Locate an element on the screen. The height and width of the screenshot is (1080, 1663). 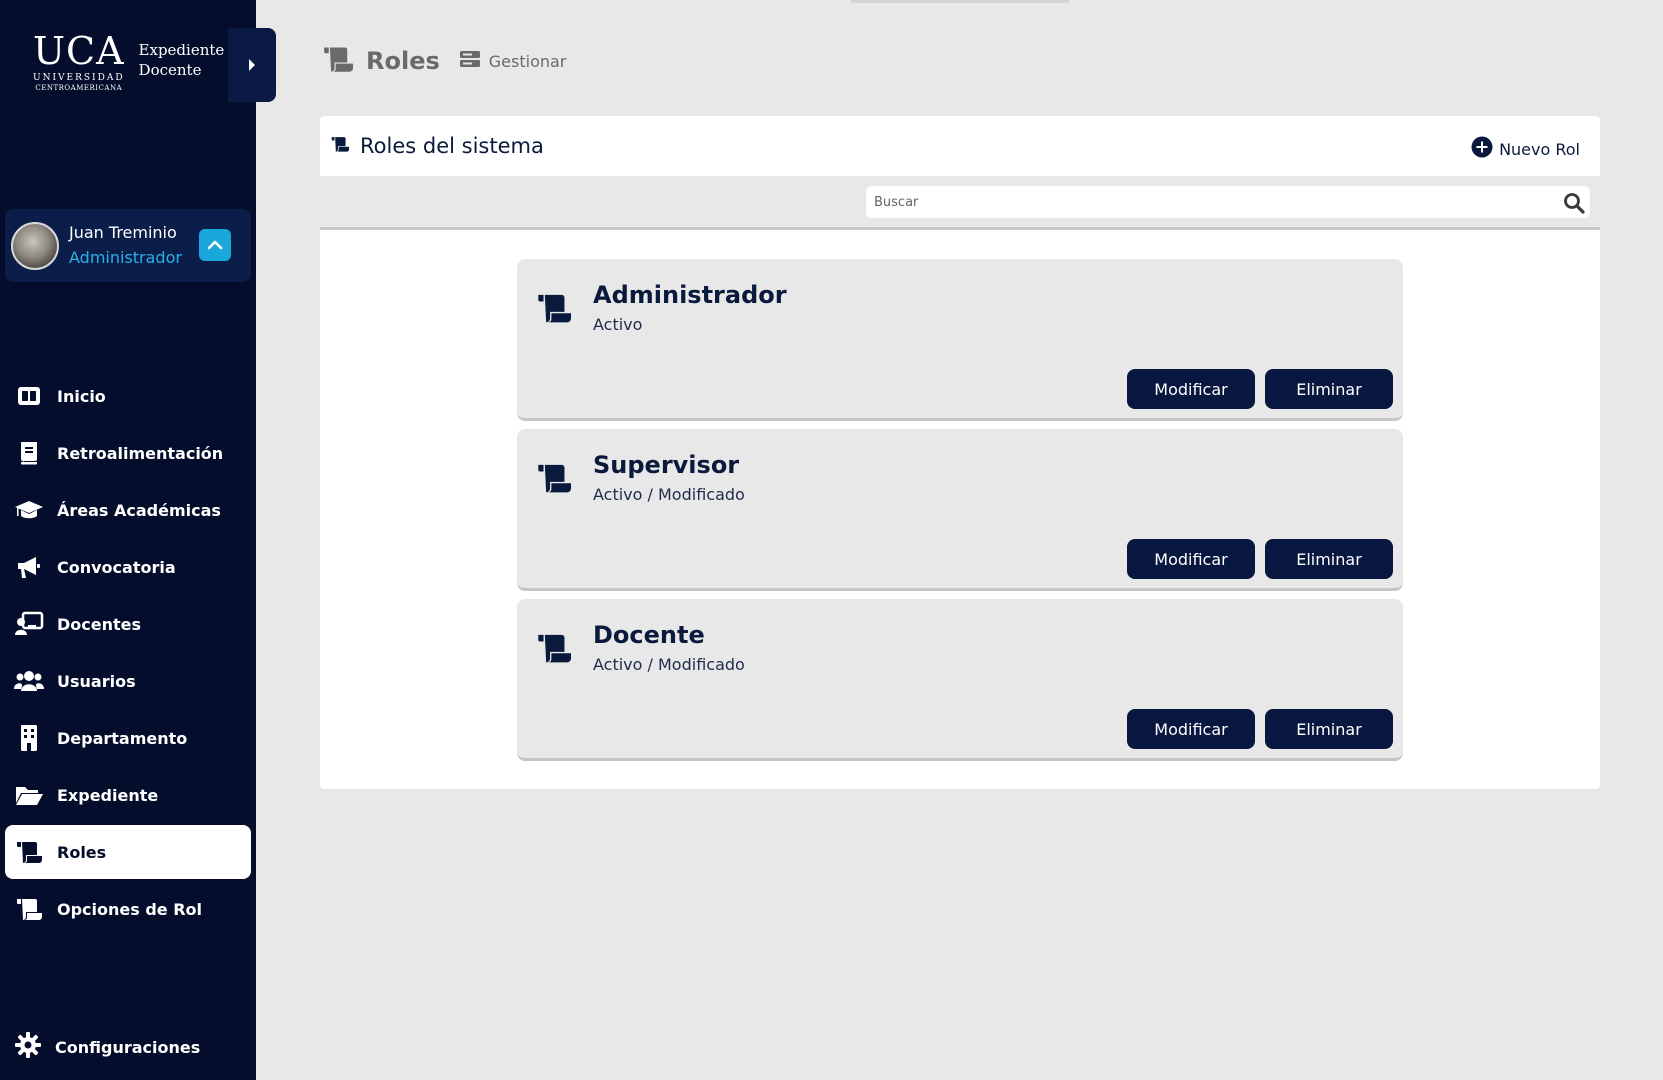
nav-label: Convocatoria is located at coordinates (116, 567).